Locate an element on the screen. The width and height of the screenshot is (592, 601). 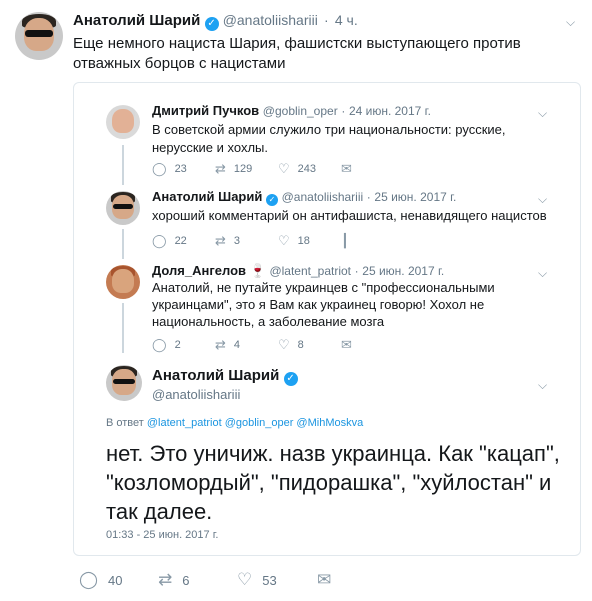
reply-button: ◯ 2 is located at coordinates (183, 345).